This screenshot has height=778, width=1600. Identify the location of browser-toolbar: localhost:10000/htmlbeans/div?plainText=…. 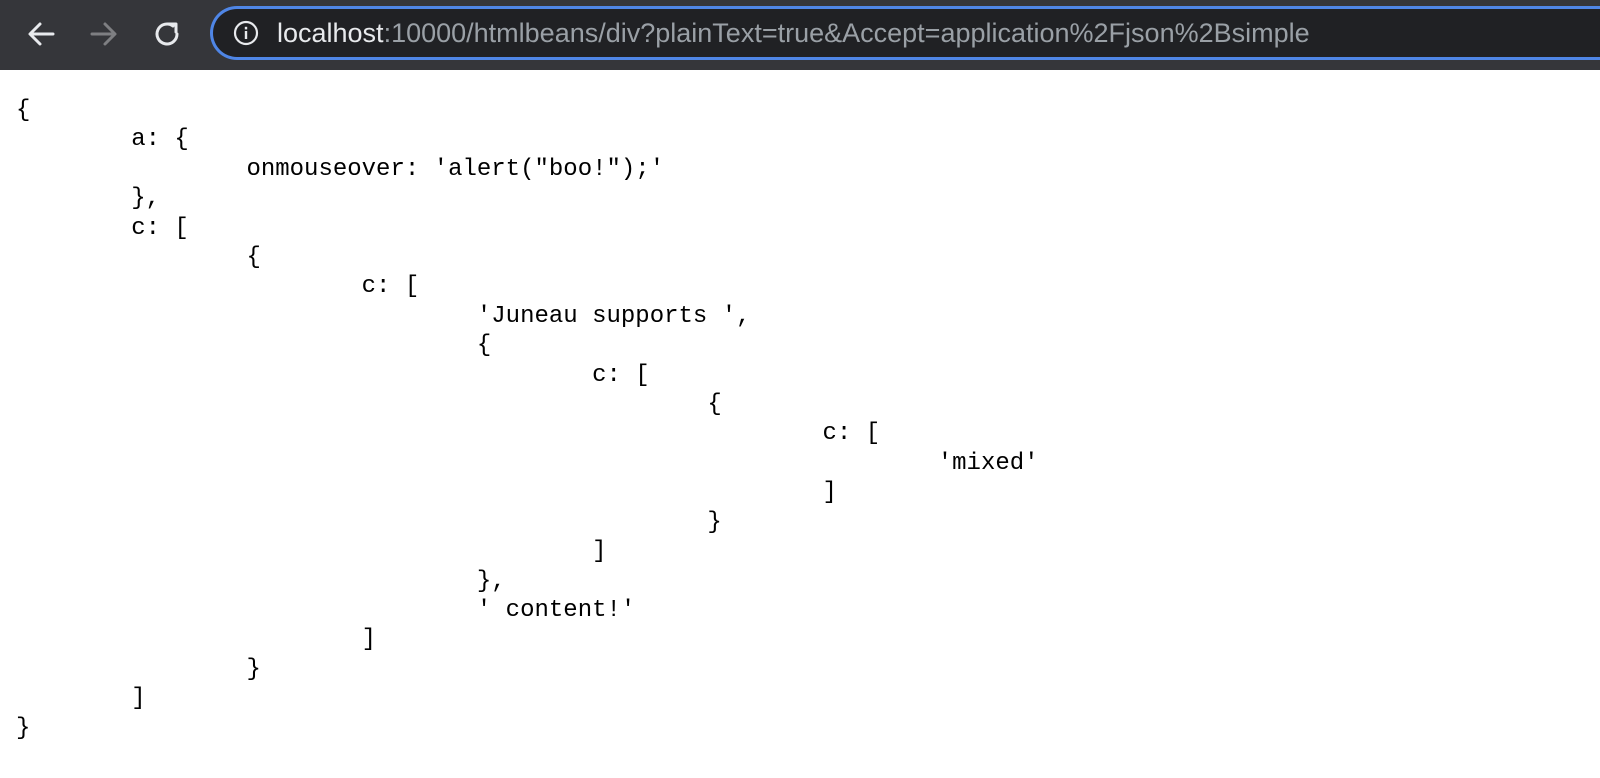
(800, 35).